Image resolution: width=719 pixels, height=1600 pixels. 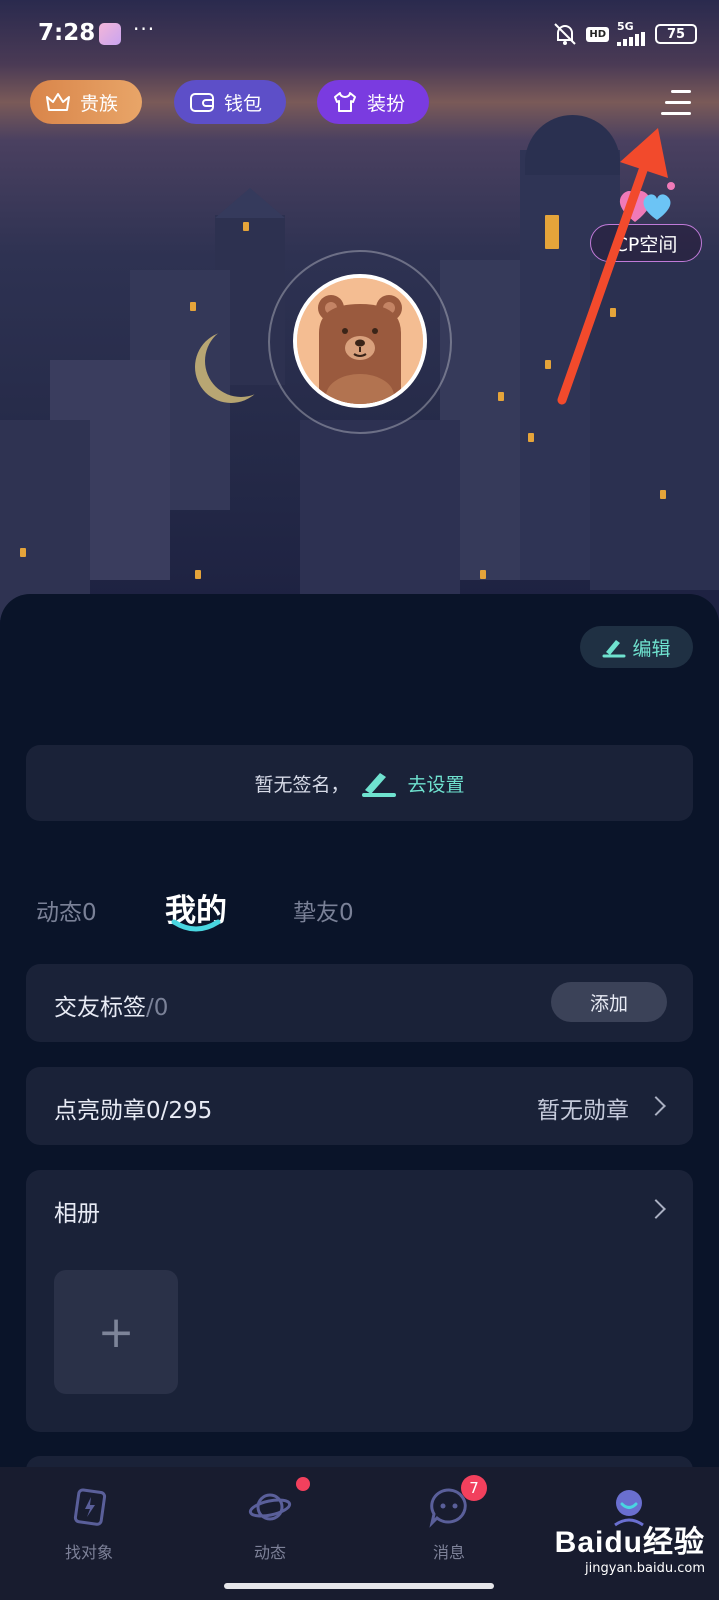 I want to click on status-bar: 7:28 ··· HD 5G 75, so click(x=359, y=35).